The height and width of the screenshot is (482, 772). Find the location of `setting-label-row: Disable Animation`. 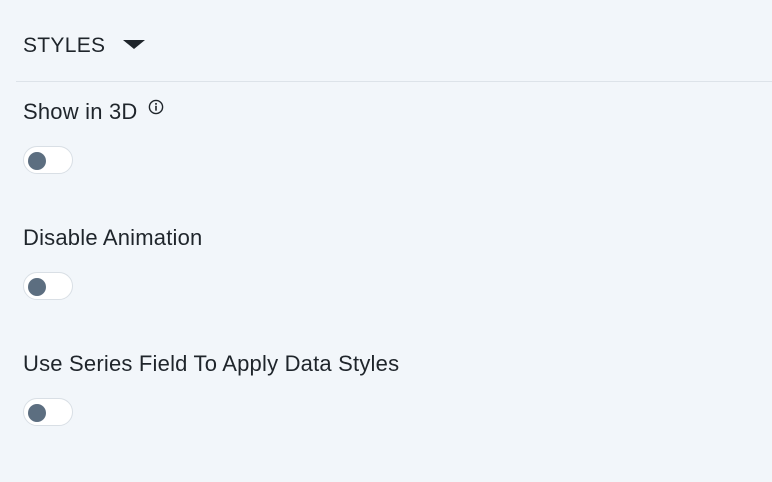

setting-label-row: Disable Animation is located at coordinates (113, 238).